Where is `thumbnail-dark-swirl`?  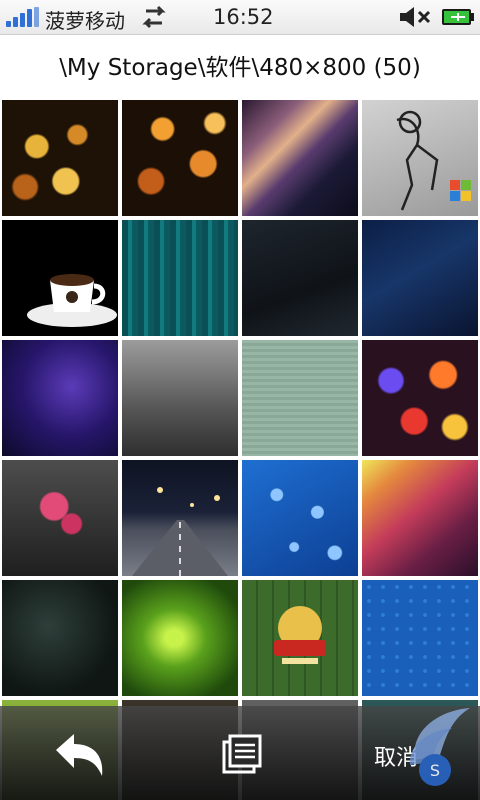
thumbnail-dark-swirl is located at coordinates (60, 638).